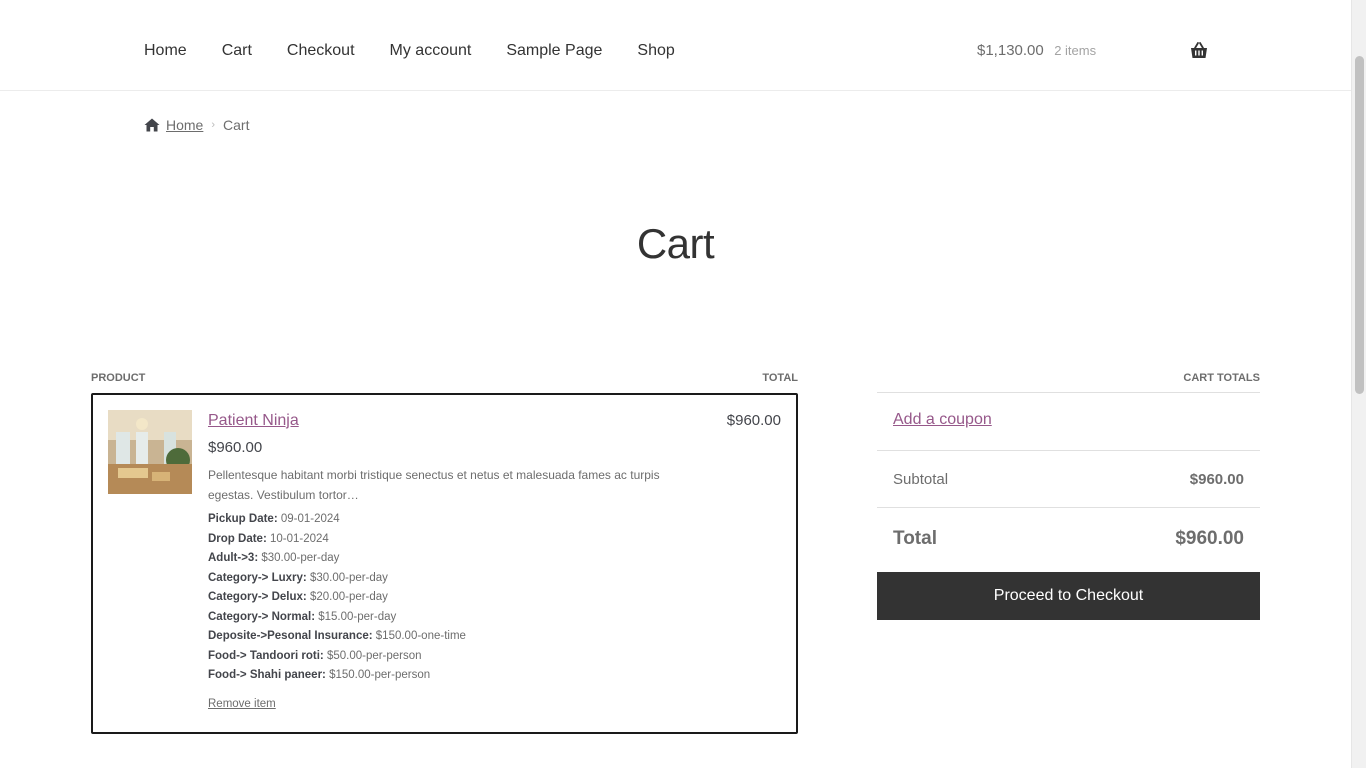 The width and height of the screenshot is (1366, 768). What do you see at coordinates (921, 479) in the screenshot?
I see `subtotal-label: Subtotal` at bounding box center [921, 479].